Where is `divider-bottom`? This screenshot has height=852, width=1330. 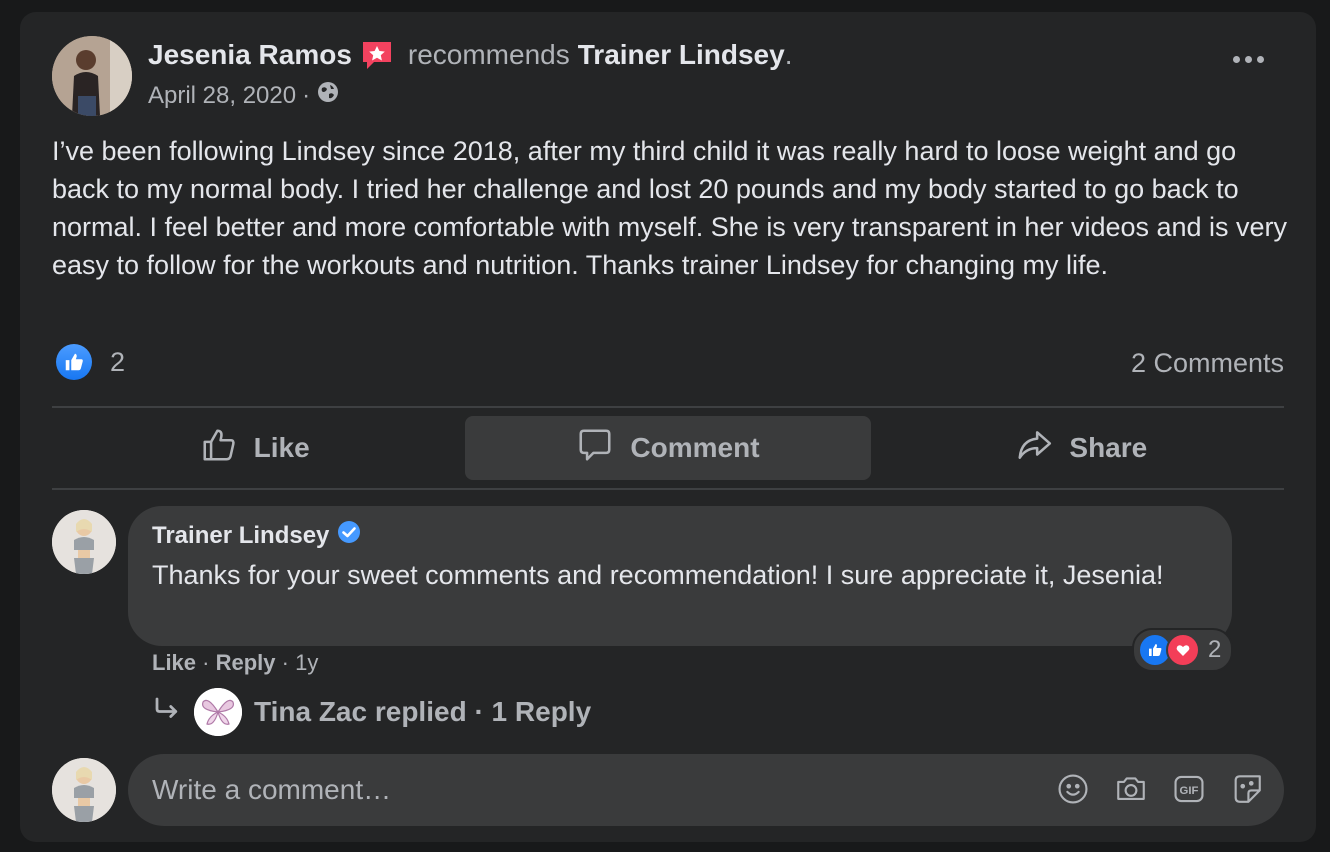 divider-bottom is located at coordinates (668, 489).